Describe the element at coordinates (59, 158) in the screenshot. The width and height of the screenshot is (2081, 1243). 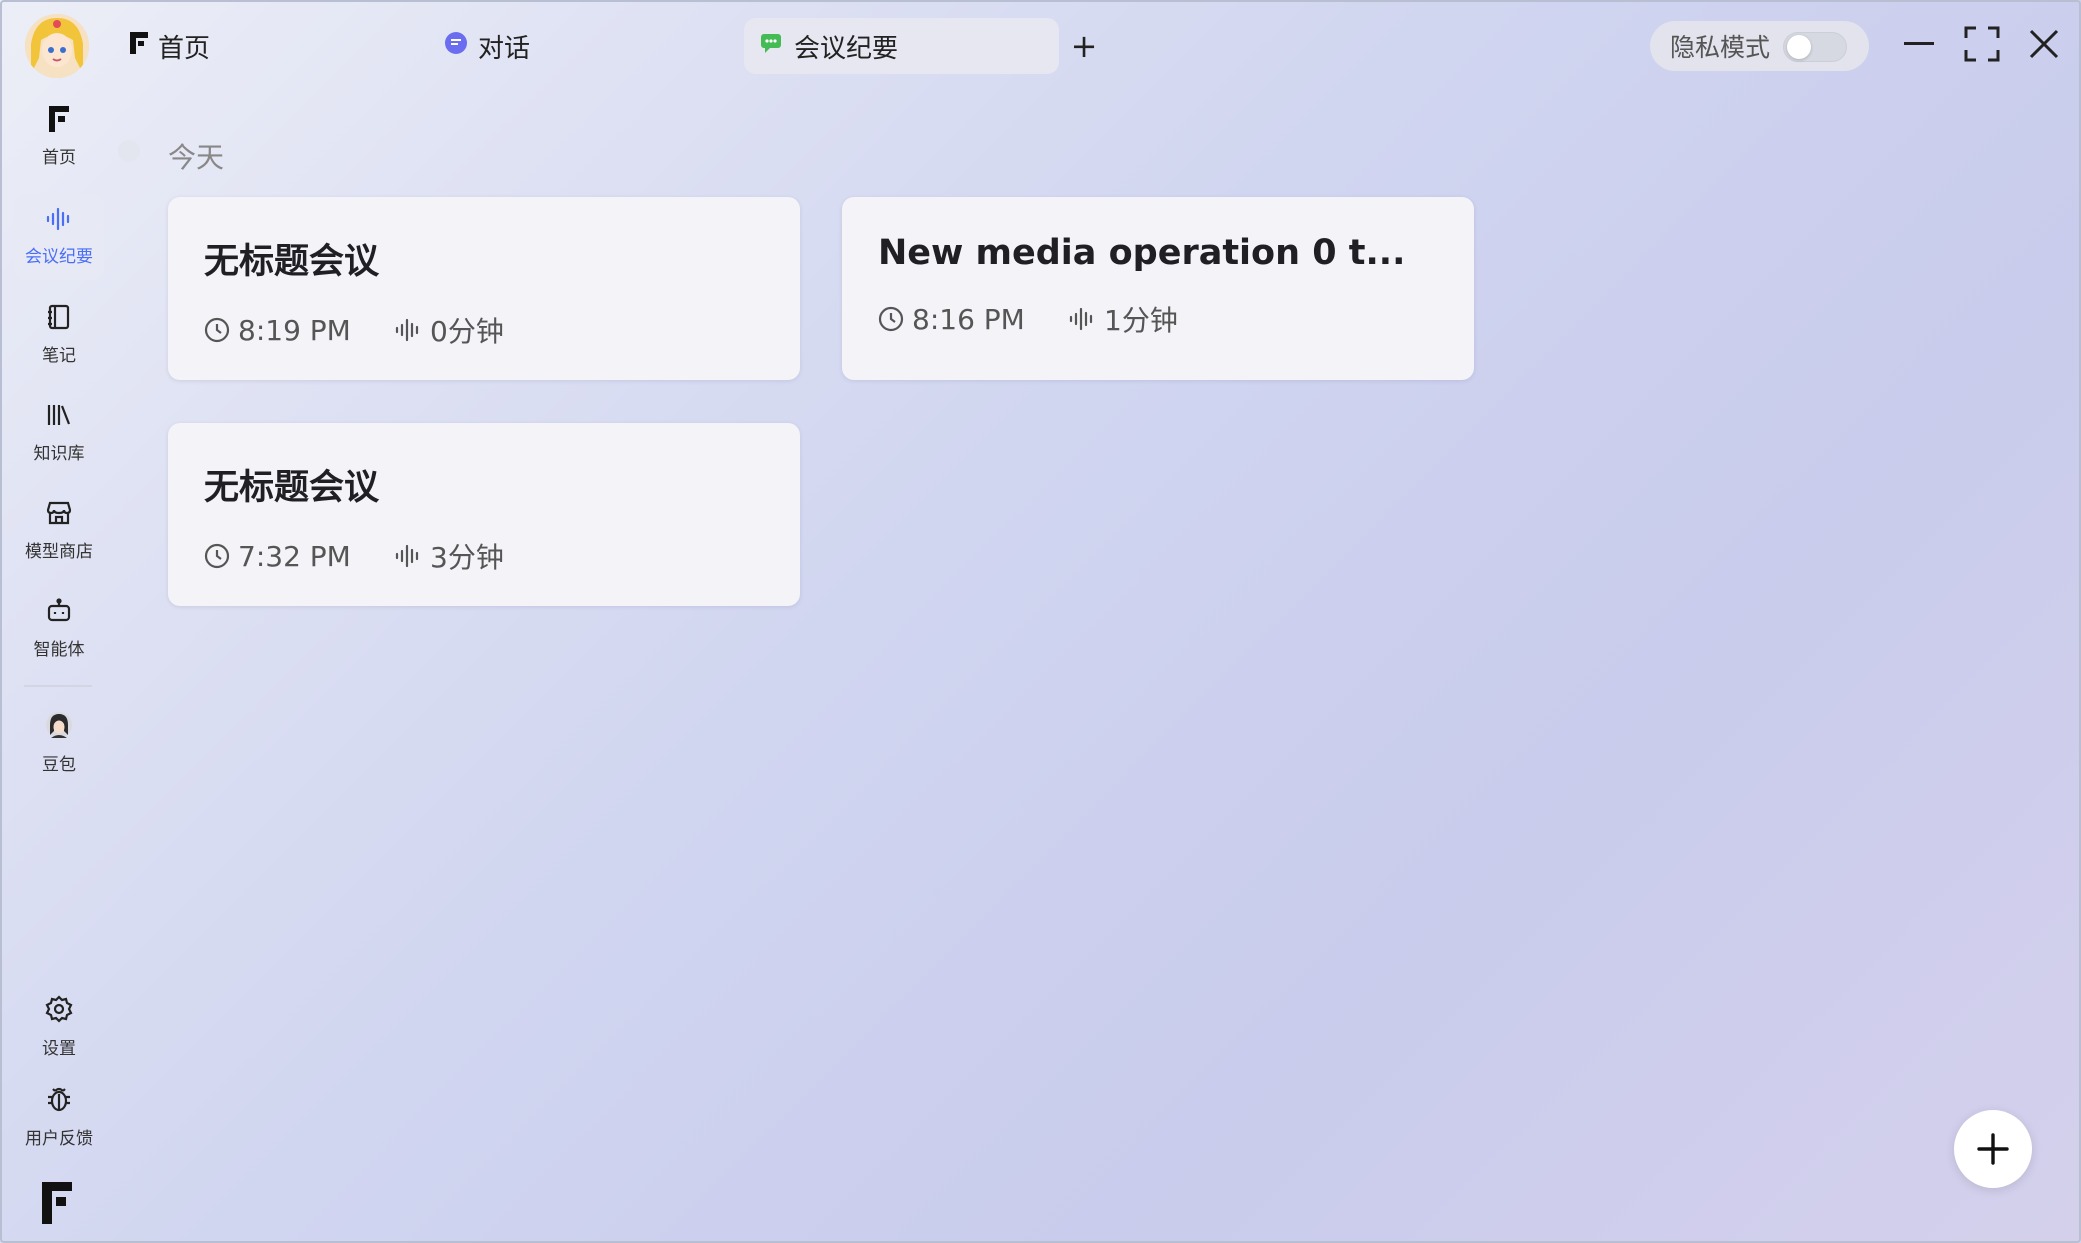
I see `sidebar-item-label: 首页` at that location.